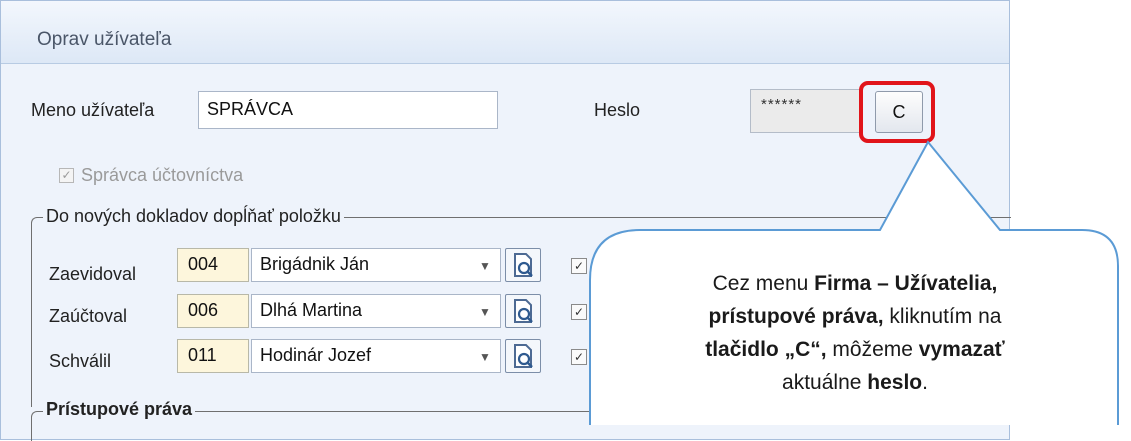 Image resolution: width=1131 pixels, height=441 pixels. Describe the element at coordinates (872, 349) in the screenshot. I see `callout-text-part: môžeme` at that location.